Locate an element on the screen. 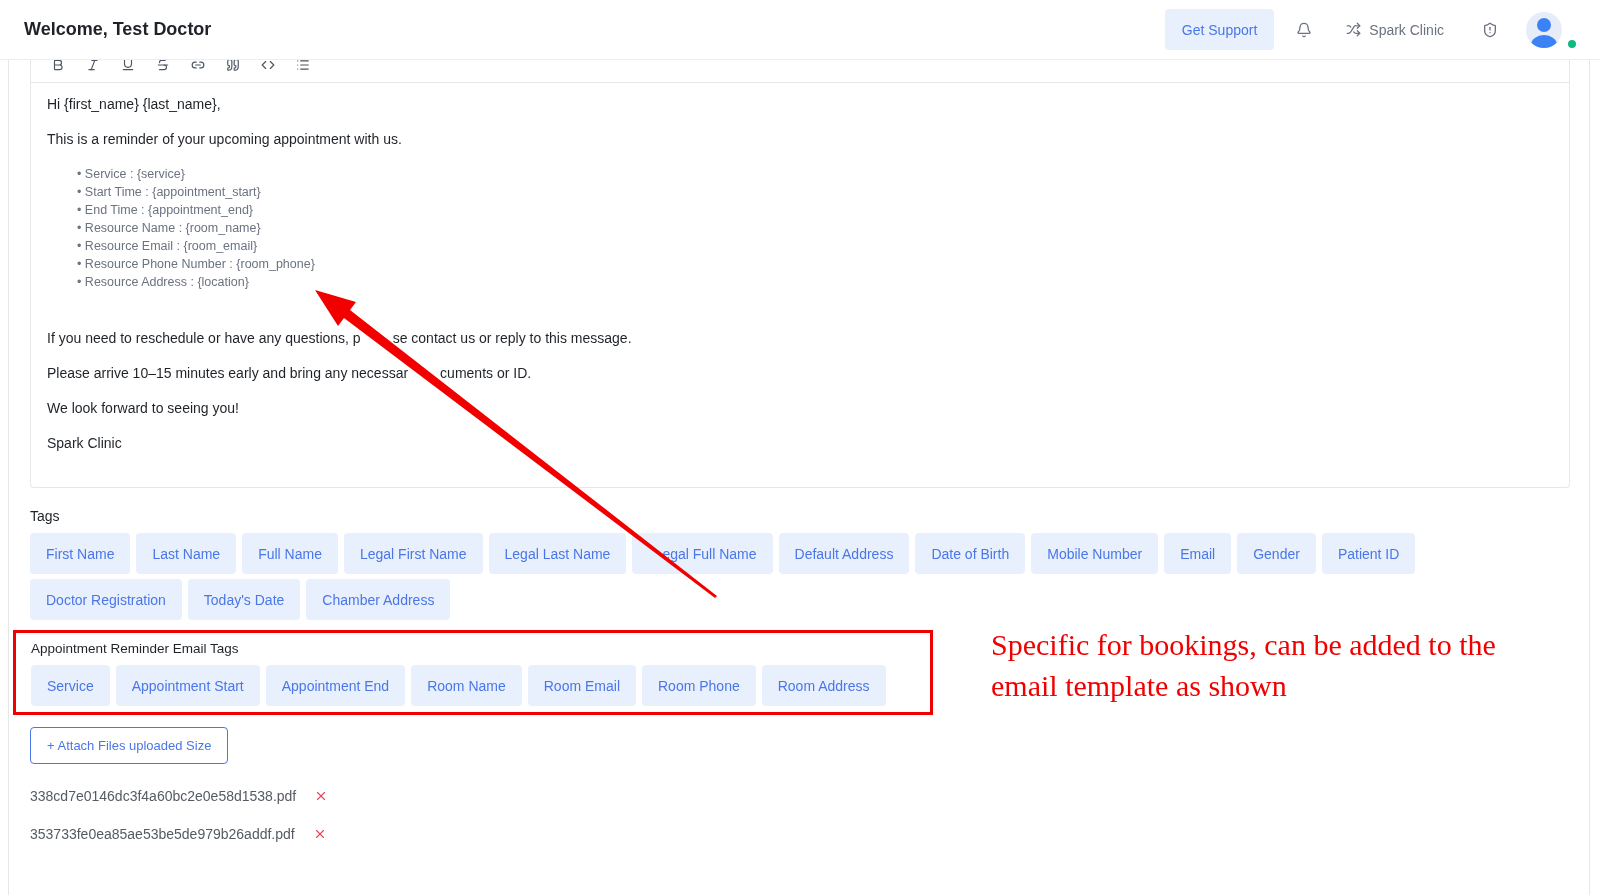 The height and width of the screenshot is (895, 1600). annotation-text: Specific for bookings, can be added to the email template as shown is located at coordinates (1244, 665).